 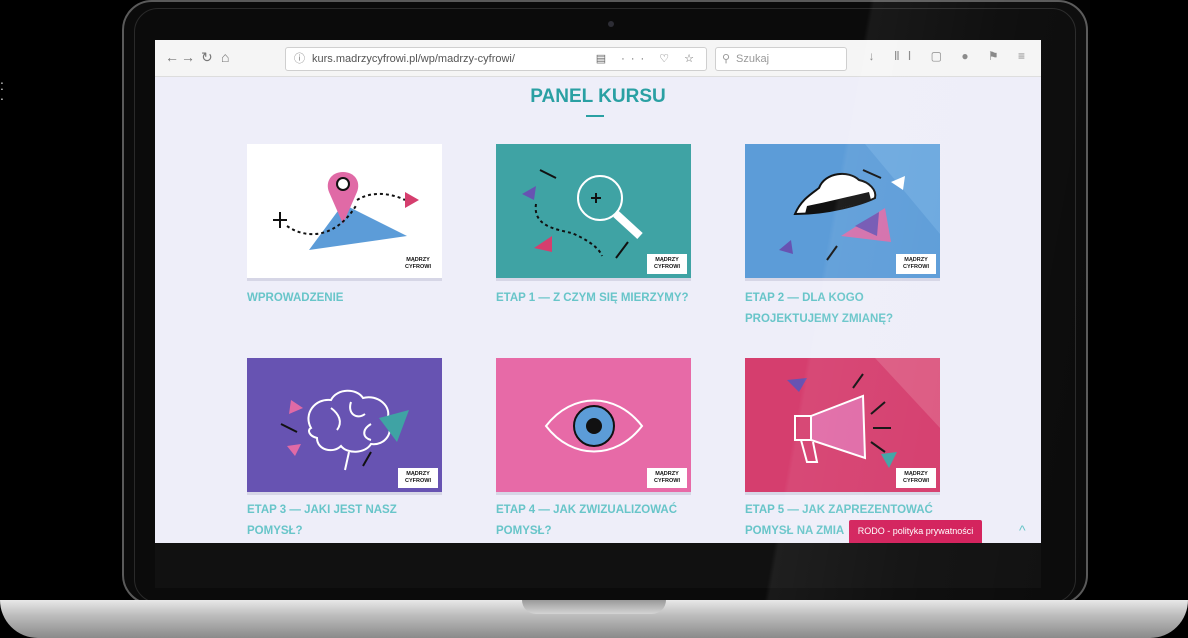 I want to click on reload-icon: ↻, so click(x=207, y=57).